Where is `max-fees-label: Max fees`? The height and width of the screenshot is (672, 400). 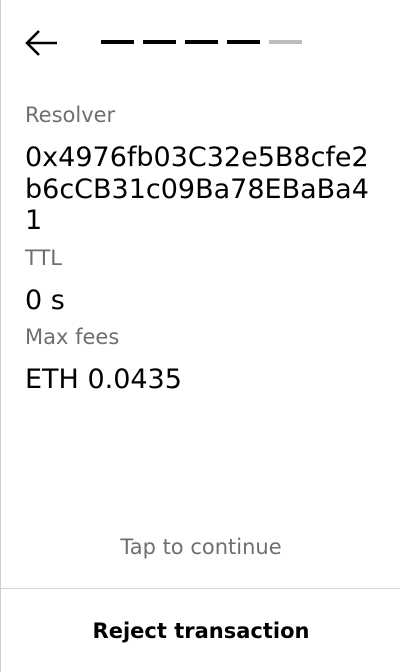 max-fees-label: Max fees is located at coordinates (72, 337).